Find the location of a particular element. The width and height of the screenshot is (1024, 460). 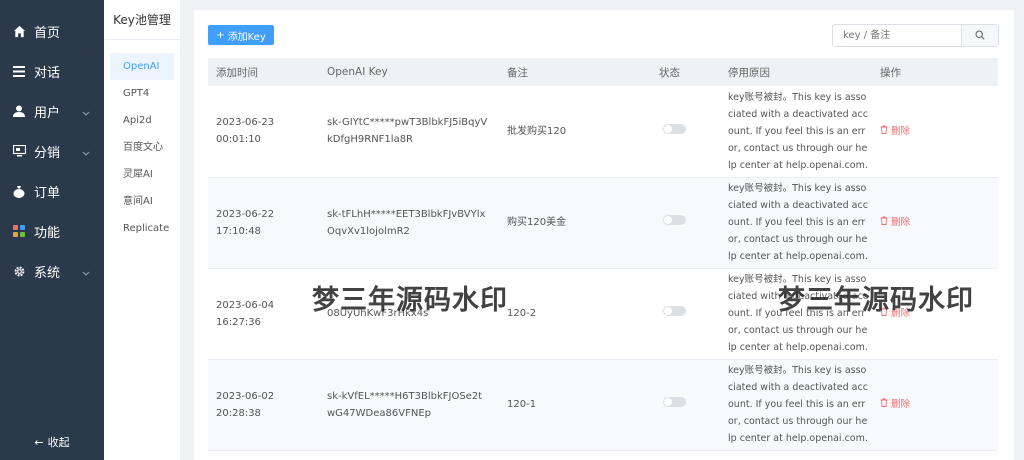

search-button is located at coordinates (979, 35).